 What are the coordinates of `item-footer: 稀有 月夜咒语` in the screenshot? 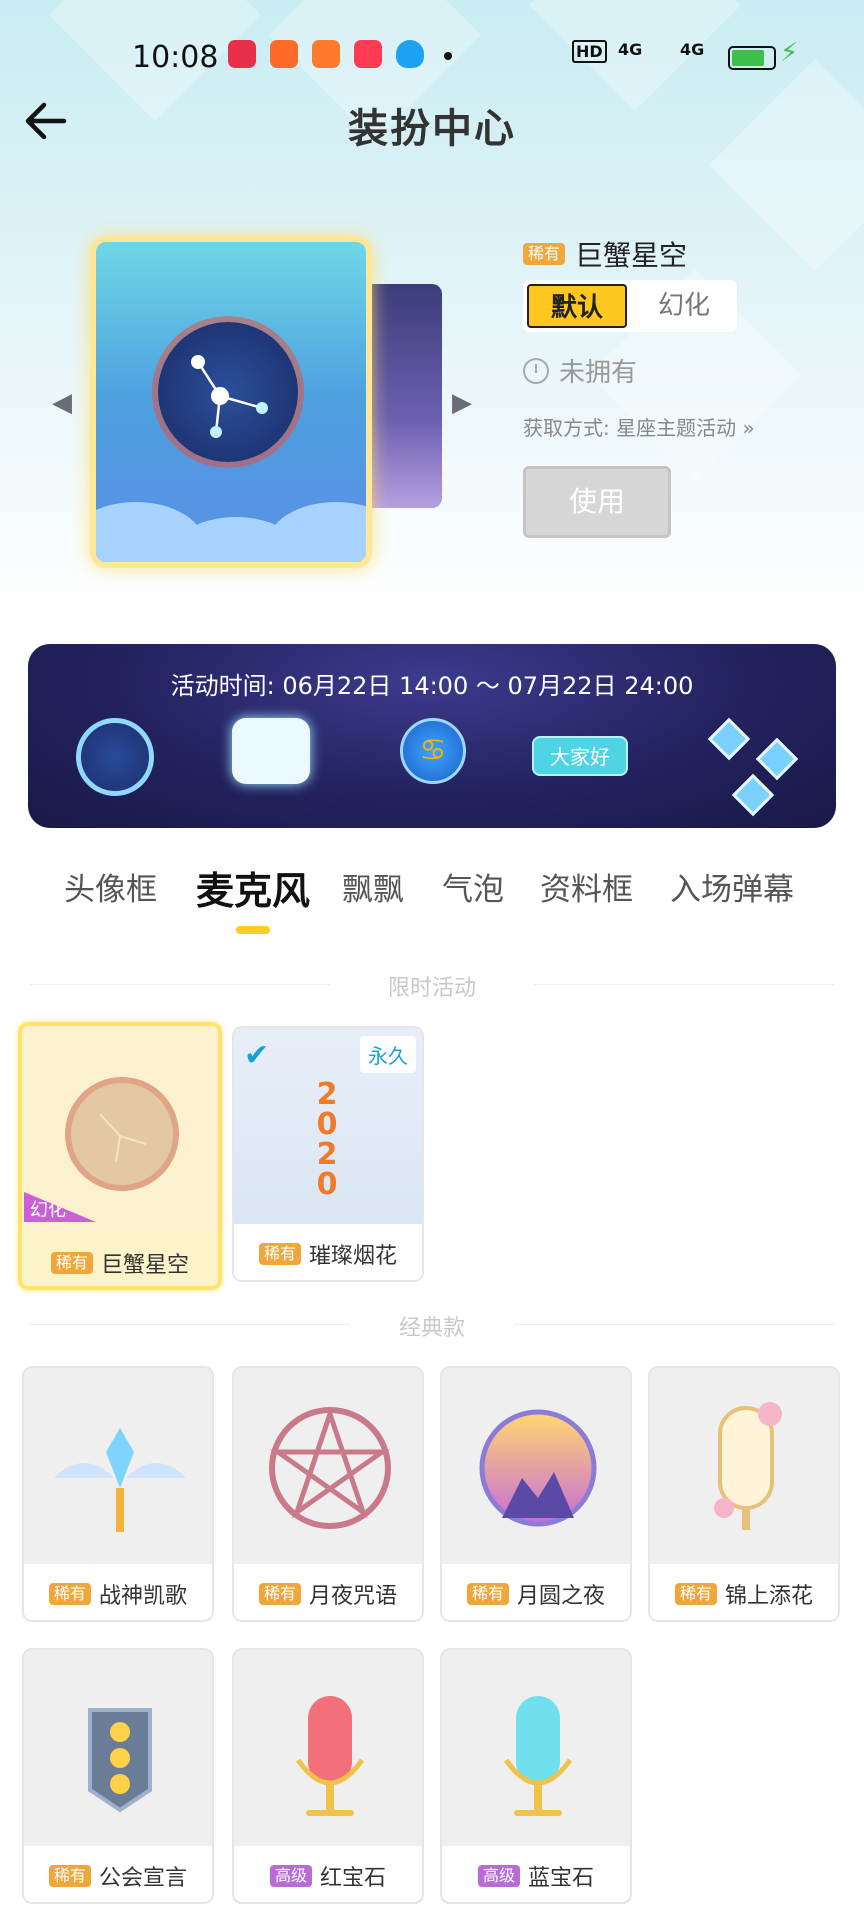 It's located at (328, 1592).